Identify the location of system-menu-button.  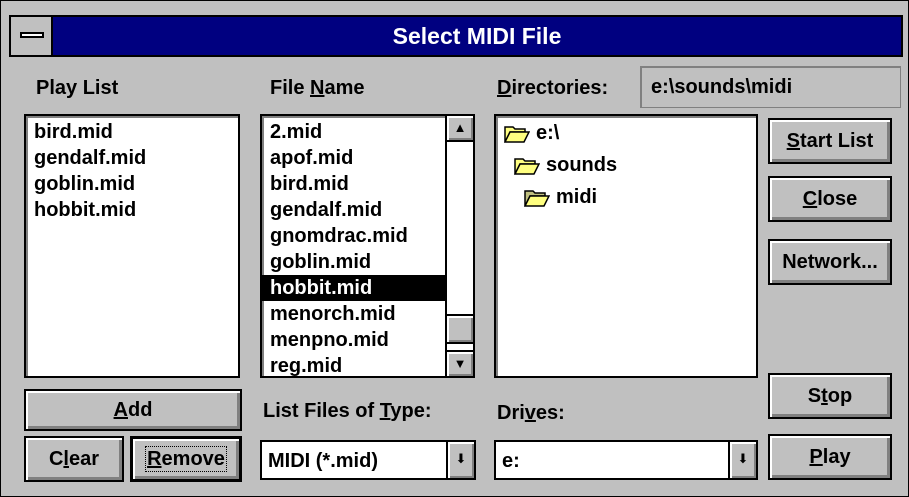
(32, 36).